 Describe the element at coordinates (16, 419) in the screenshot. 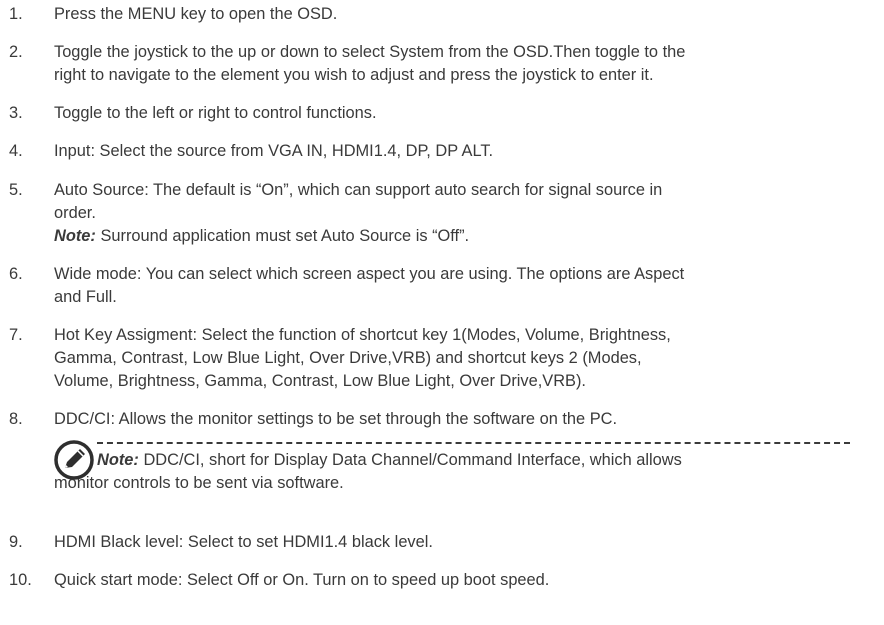

I see `item-number: 8.` at that location.